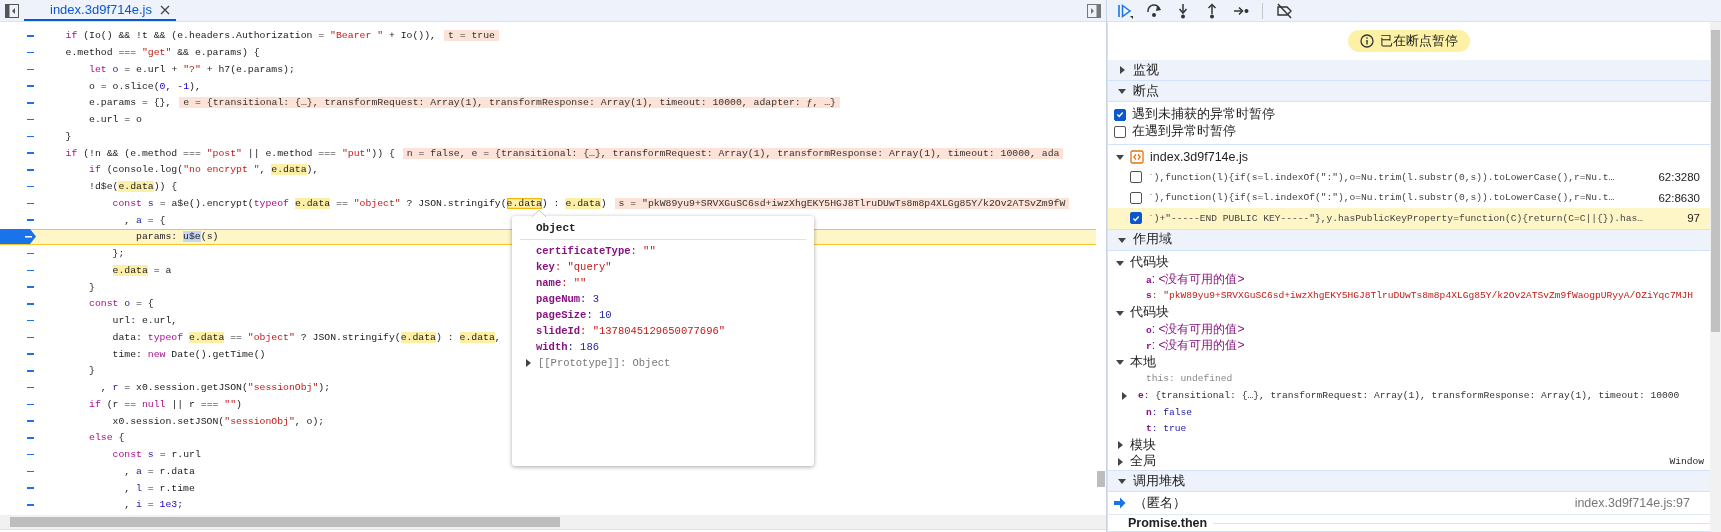 This screenshot has height=532, width=1721. I want to click on scope-value: Window, so click(1686, 462).